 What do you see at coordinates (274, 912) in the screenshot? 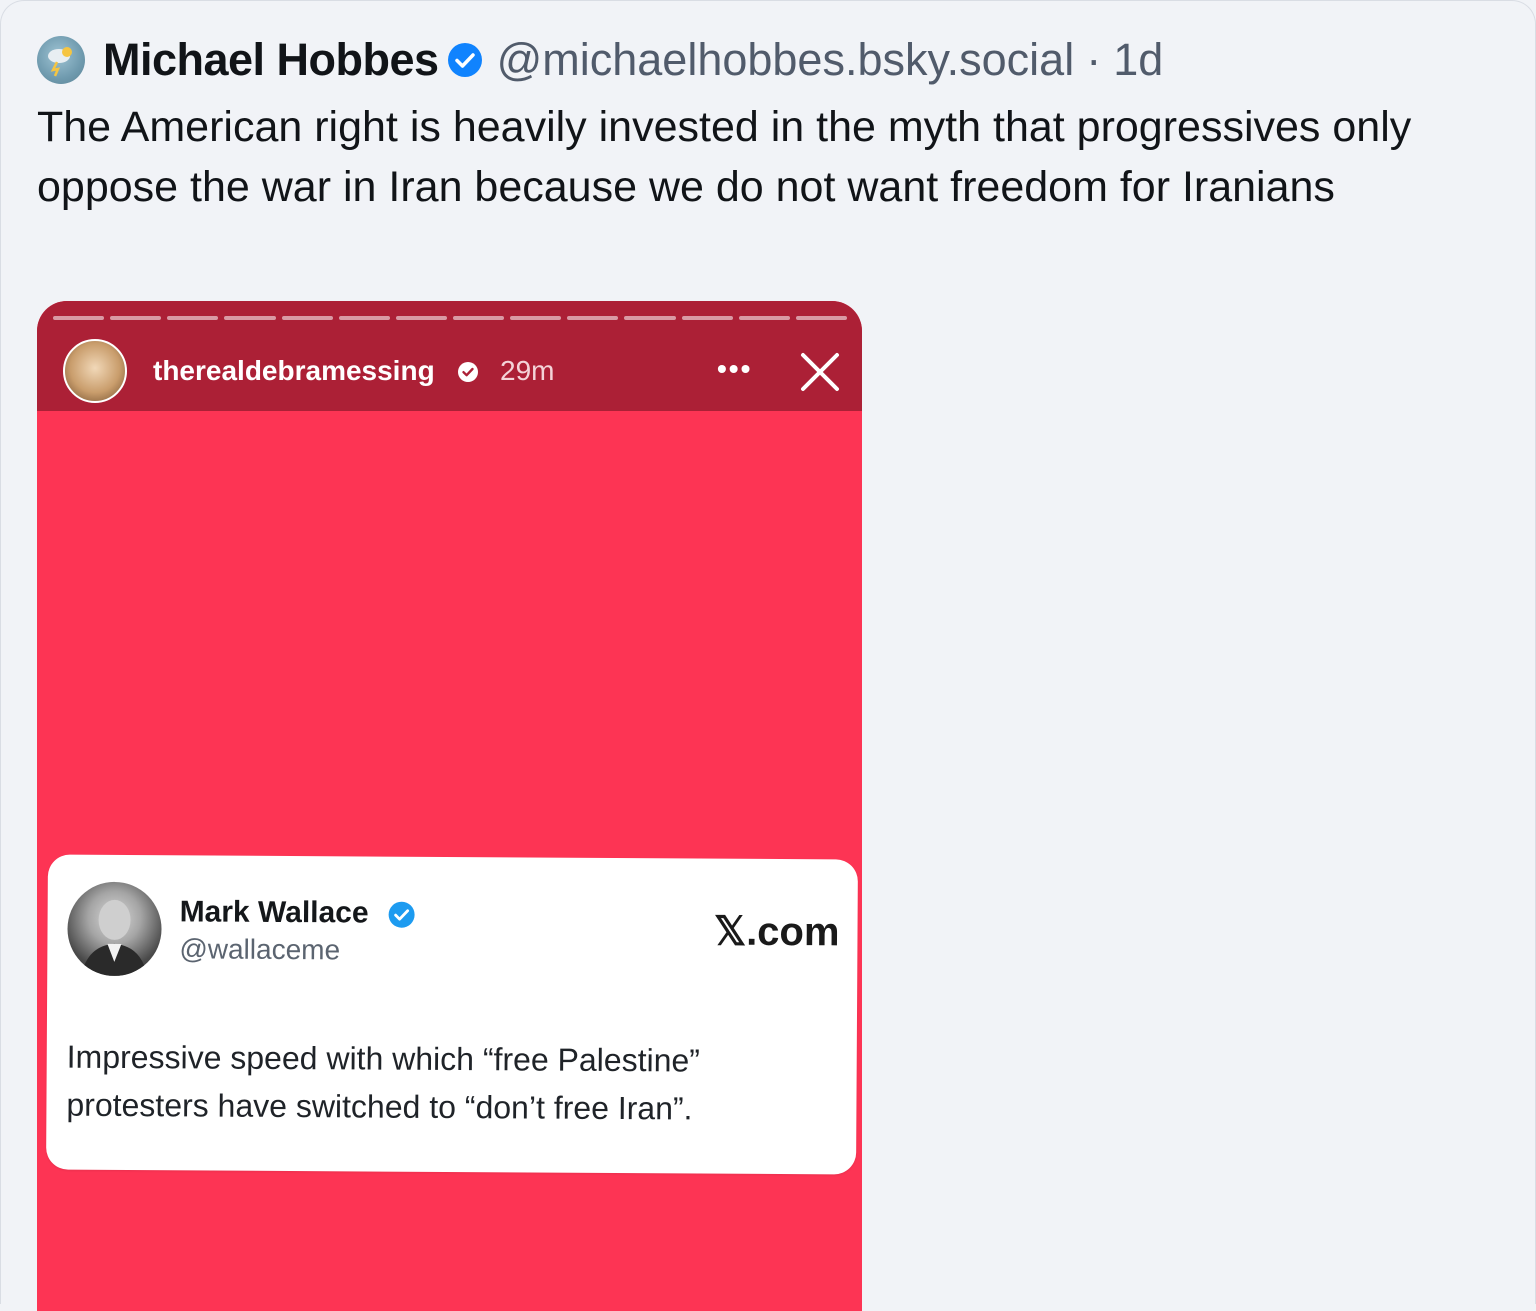
I see `tweet-author-name: Mark Wallace` at bounding box center [274, 912].